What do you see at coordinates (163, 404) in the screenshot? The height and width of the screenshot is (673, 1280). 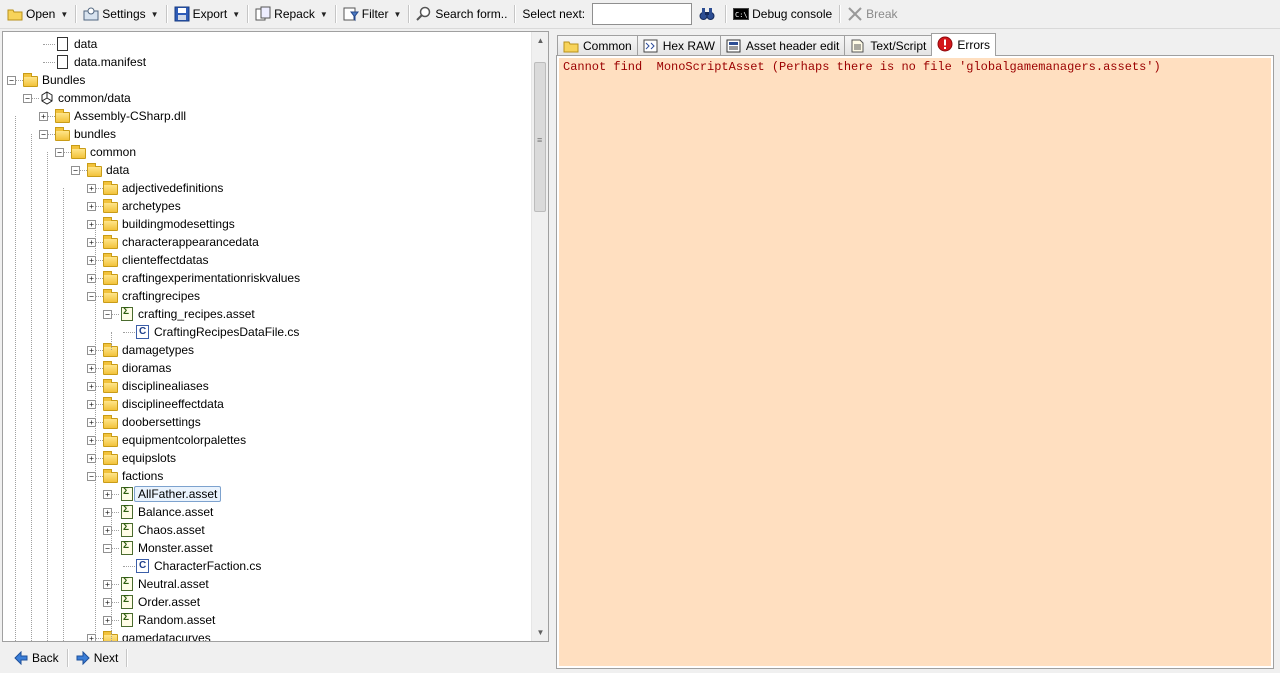 I see `tree-node: disciplineeffectdata` at bounding box center [163, 404].